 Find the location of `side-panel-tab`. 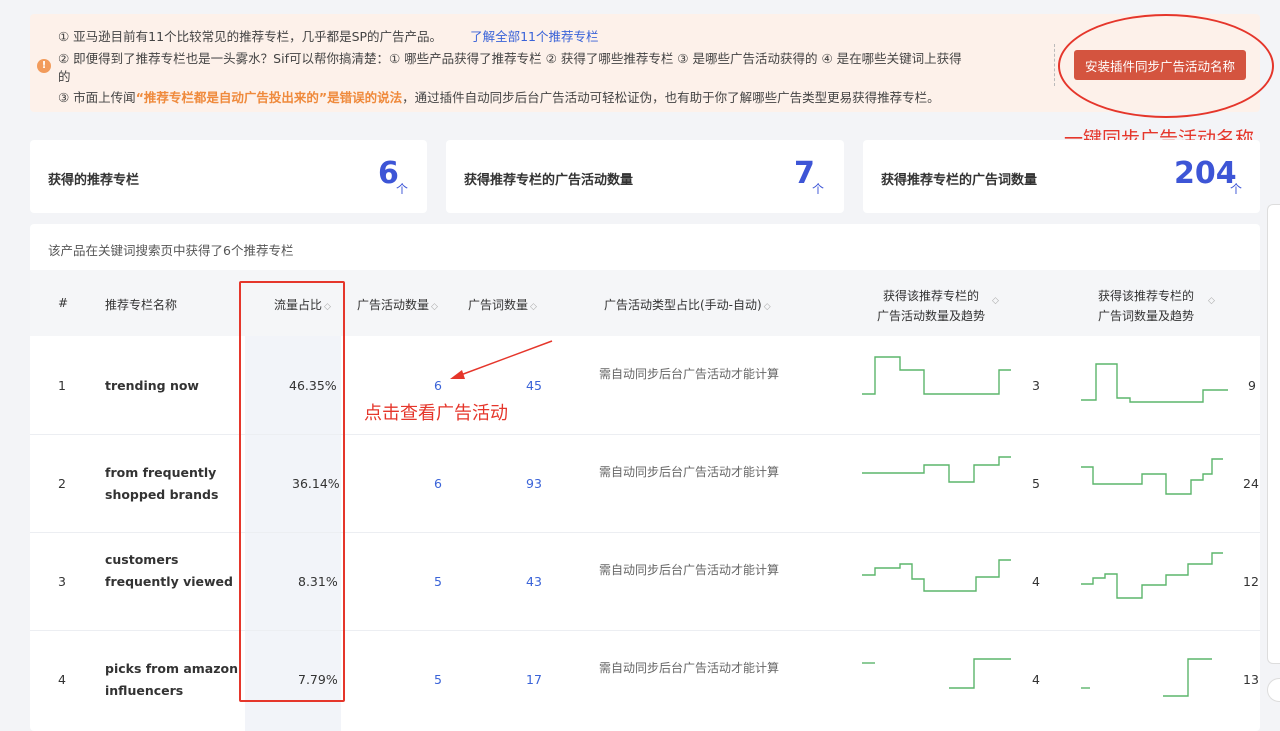

side-panel-tab is located at coordinates (1273, 434).